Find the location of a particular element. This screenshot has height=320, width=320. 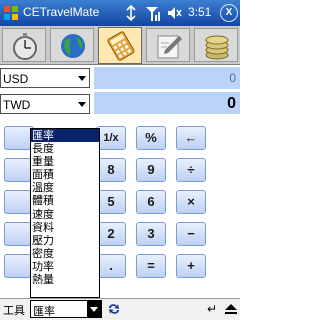

title-bar: CETravelMate 3:51 X is located at coordinates (120, 13).